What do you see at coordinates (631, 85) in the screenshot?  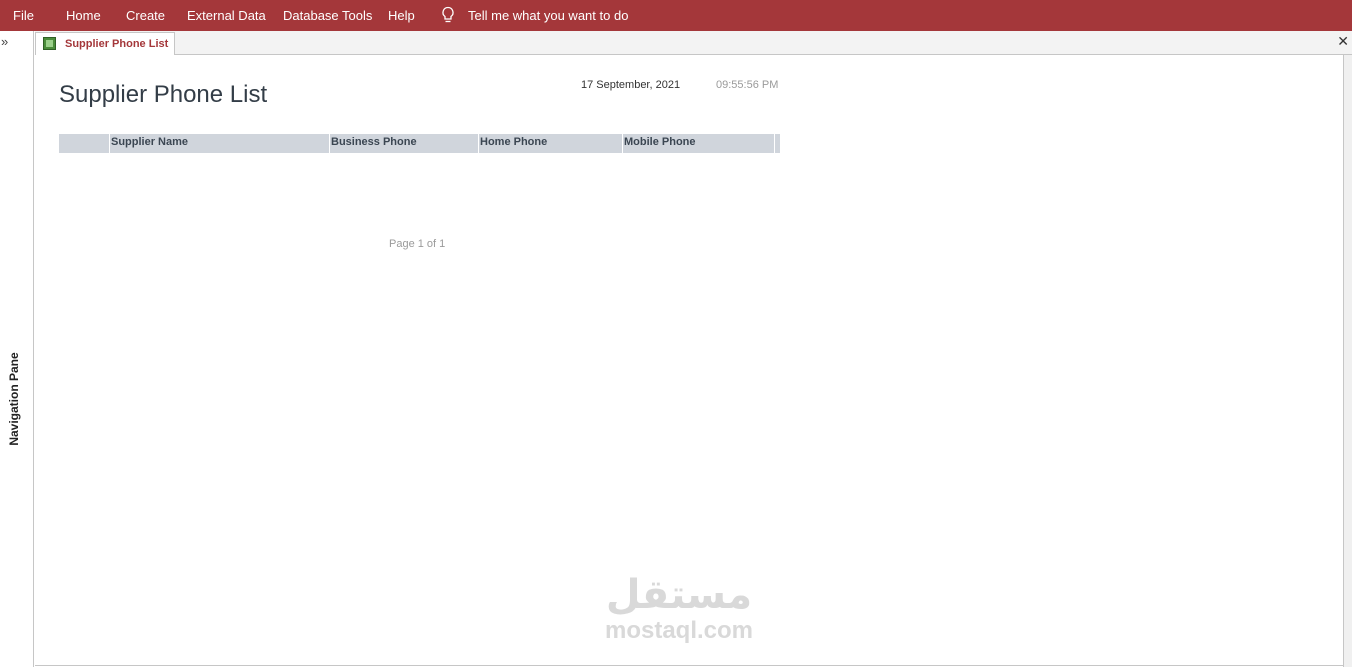 I see `report-date: 17 September, 2021` at bounding box center [631, 85].